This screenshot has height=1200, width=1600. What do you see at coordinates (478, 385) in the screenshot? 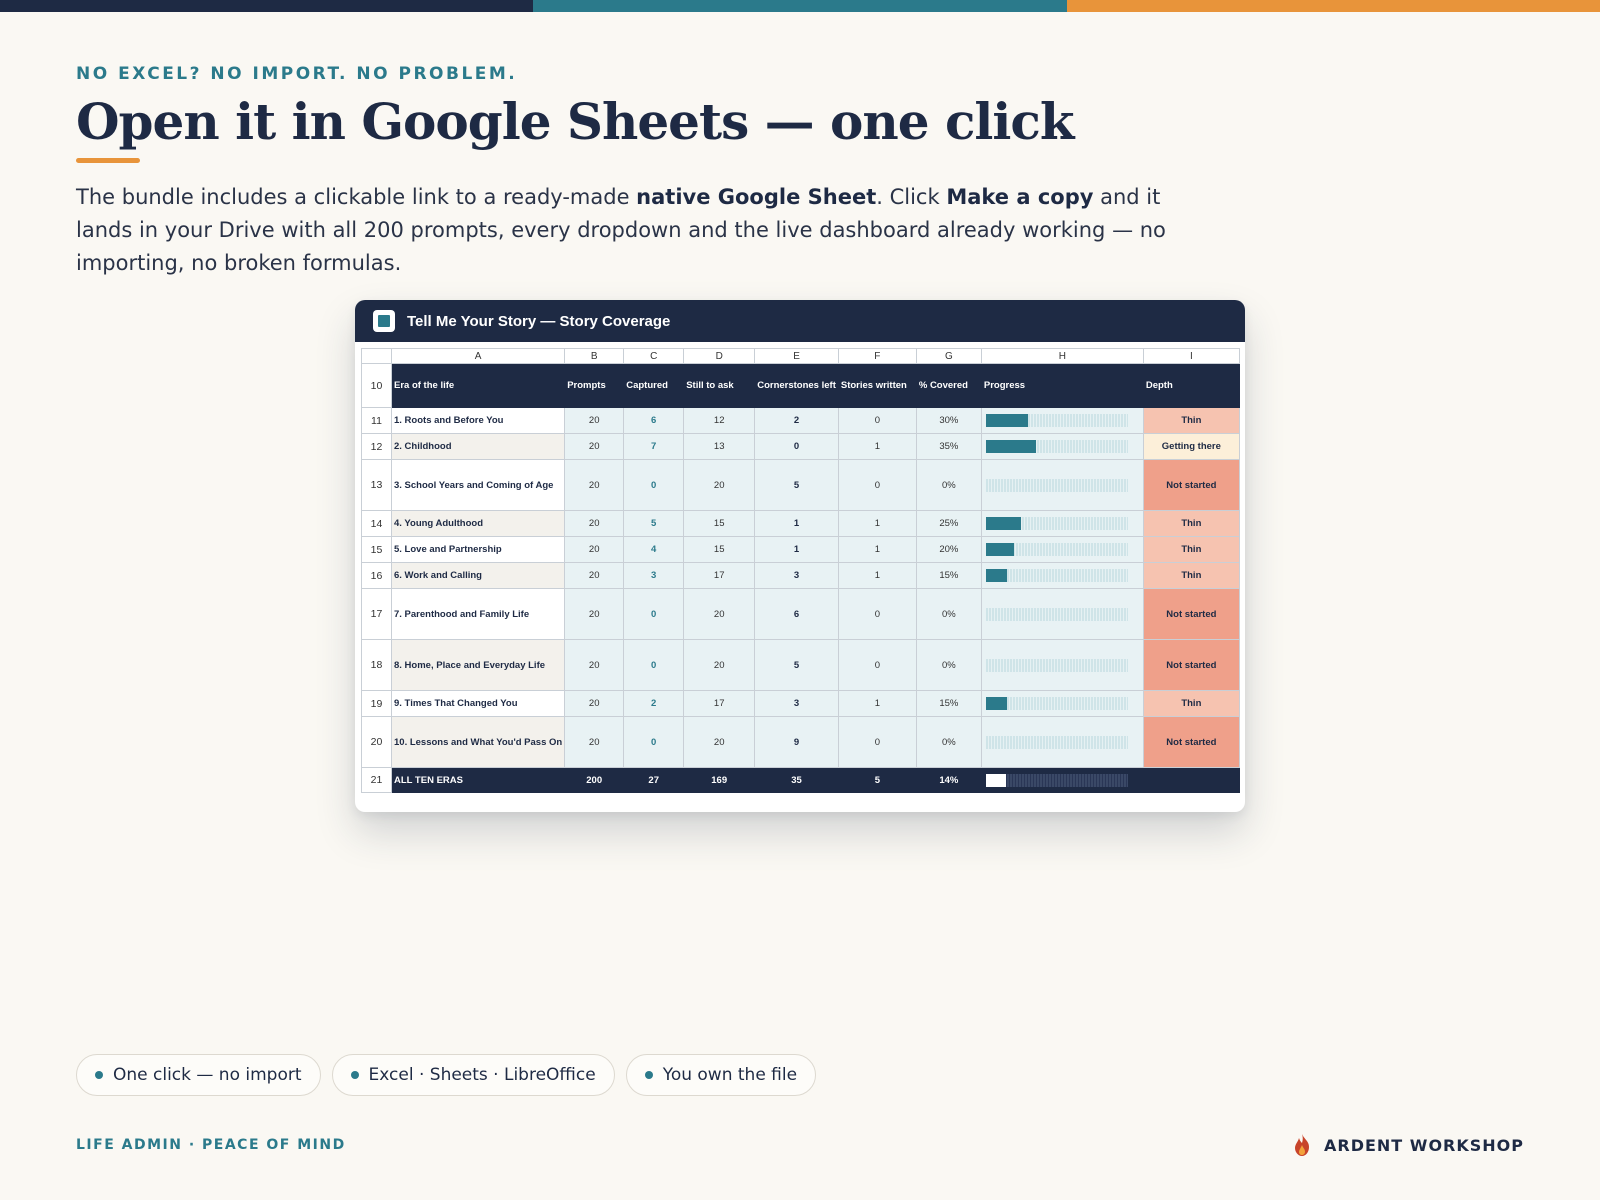
I see `column-header: Era of the life` at bounding box center [478, 385].